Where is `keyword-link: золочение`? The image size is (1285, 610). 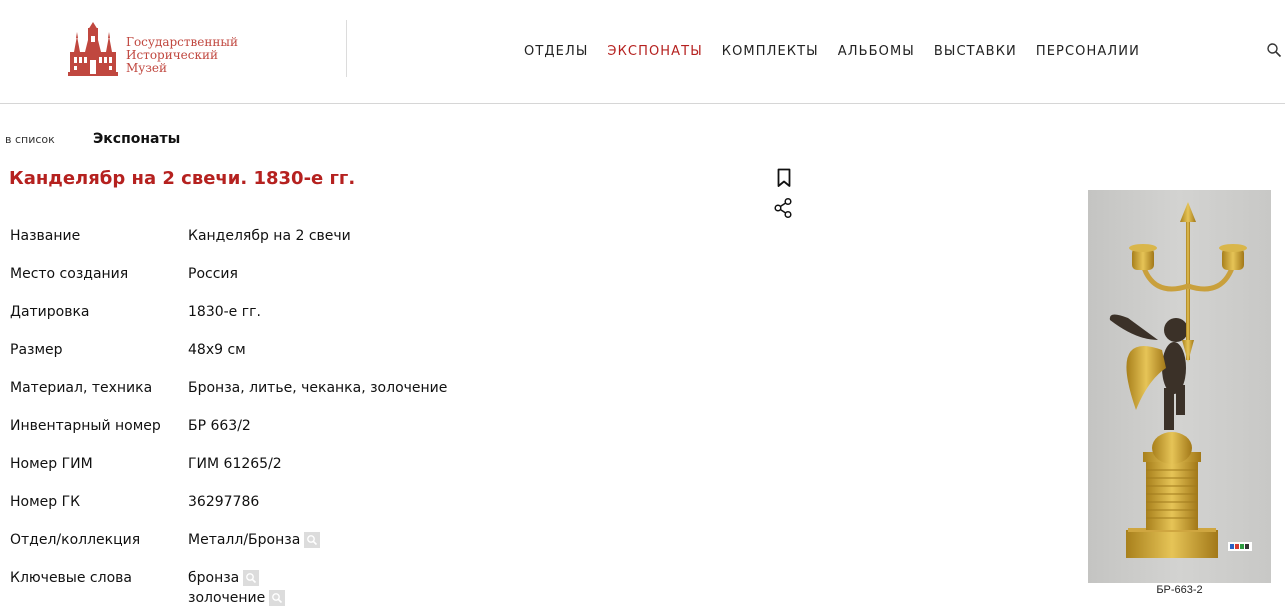
keyword-link: золочение is located at coordinates (226, 598).